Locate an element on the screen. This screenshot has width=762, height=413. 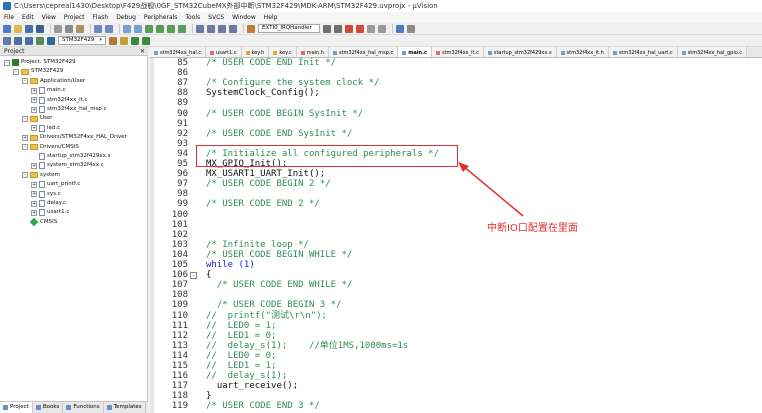
tree-group-item: - Drivers/CMSIS is located at coordinates (50, 147).